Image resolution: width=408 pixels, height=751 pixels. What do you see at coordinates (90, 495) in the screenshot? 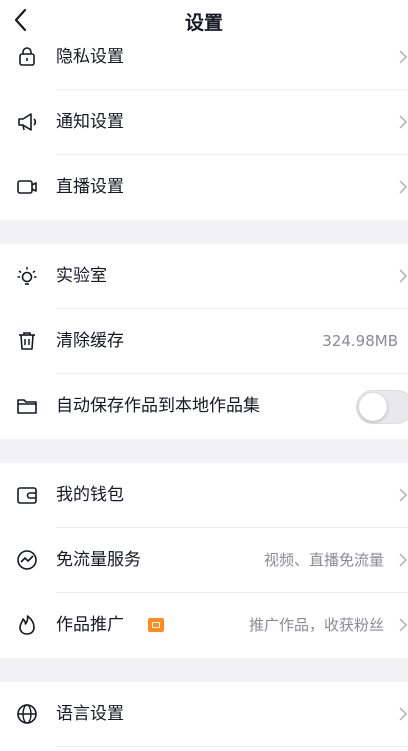
I see `settings-item-label: 我的钱包` at bounding box center [90, 495].